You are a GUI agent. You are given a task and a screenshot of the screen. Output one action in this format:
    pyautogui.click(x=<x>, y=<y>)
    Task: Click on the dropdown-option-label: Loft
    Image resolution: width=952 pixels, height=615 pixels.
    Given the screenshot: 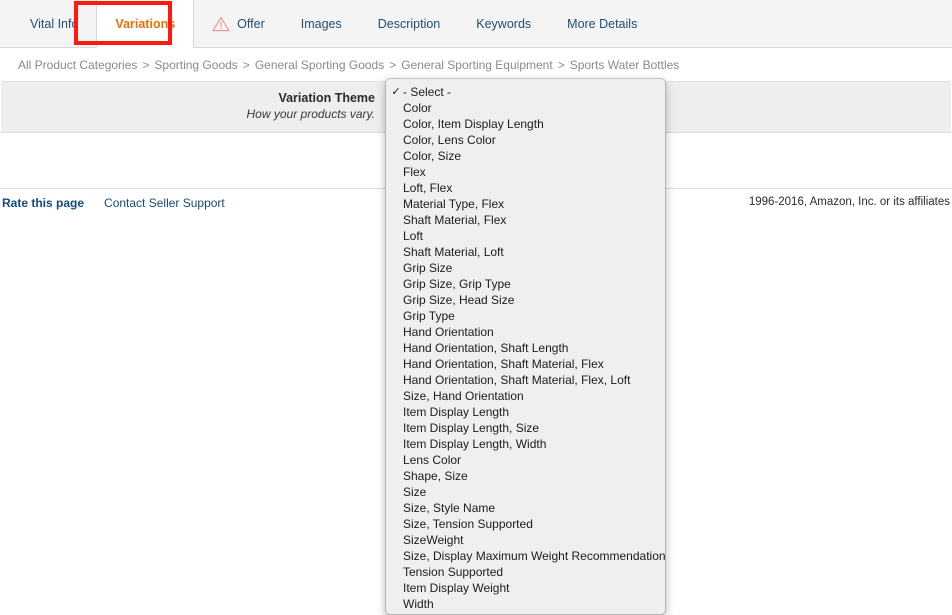 What is the action you would take?
    pyautogui.click(x=413, y=236)
    